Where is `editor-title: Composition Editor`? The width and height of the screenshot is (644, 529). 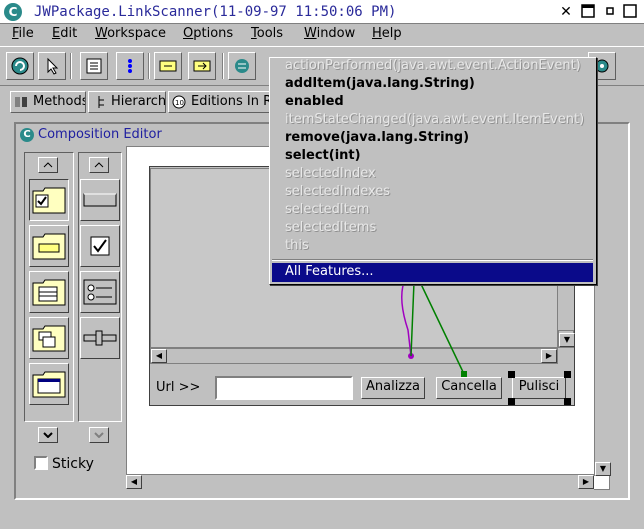
editor-title: Composition Editor is located at coordinates (100, 134).